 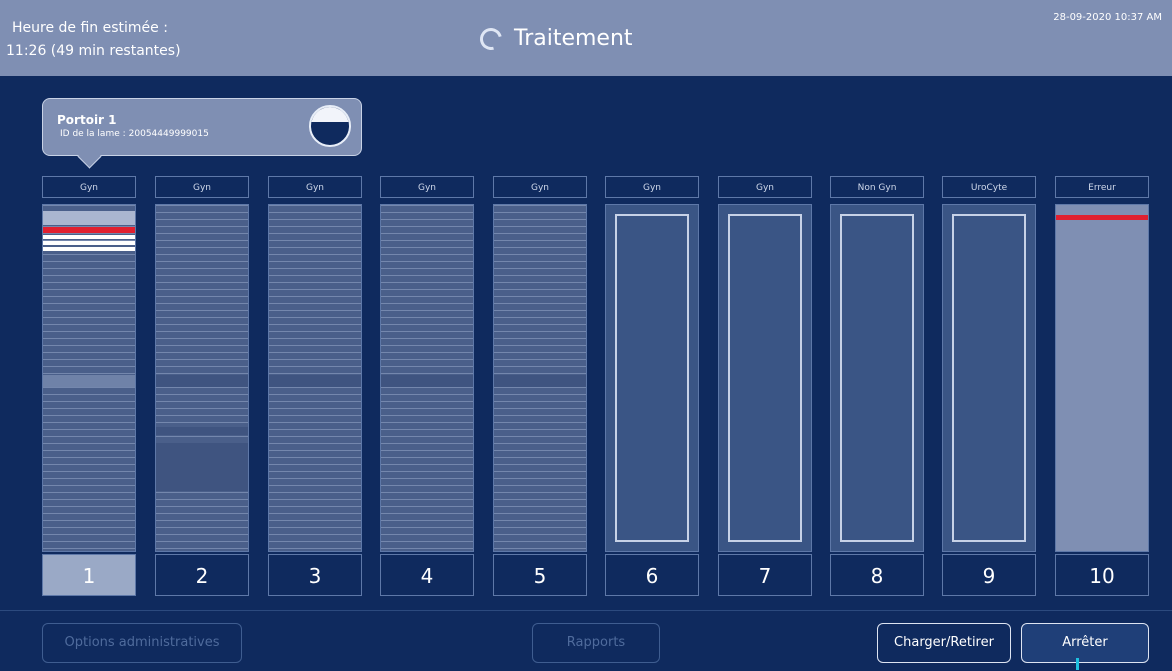 What do you see at coordinates (877, 575) in the screenshot?
I see `rack-number: 8` at bounding box center [877, 575].